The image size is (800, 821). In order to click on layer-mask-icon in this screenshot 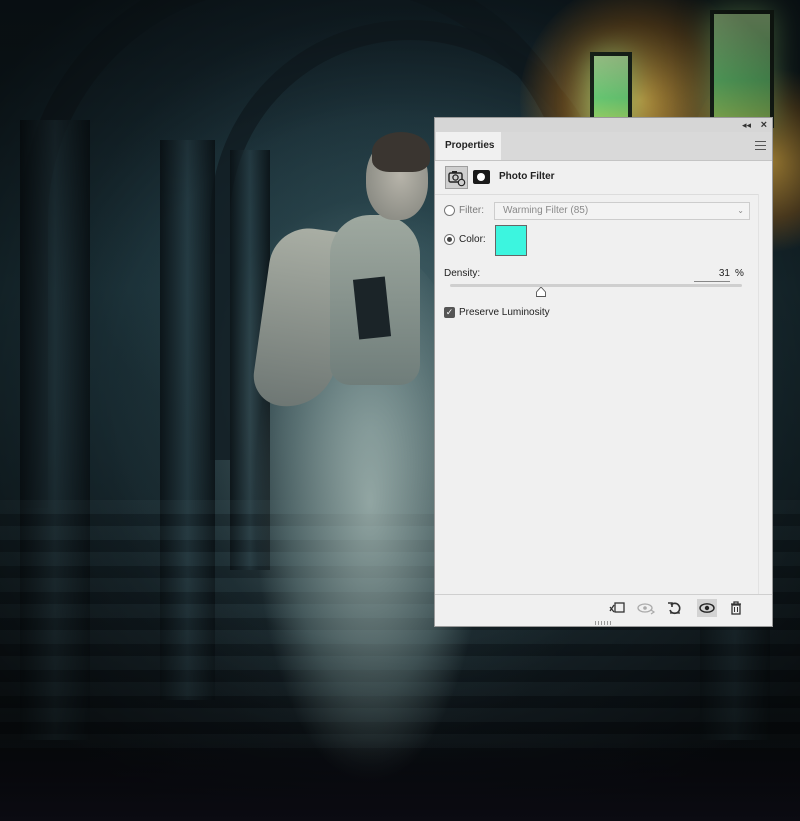, I will do `click(481, 177)`.